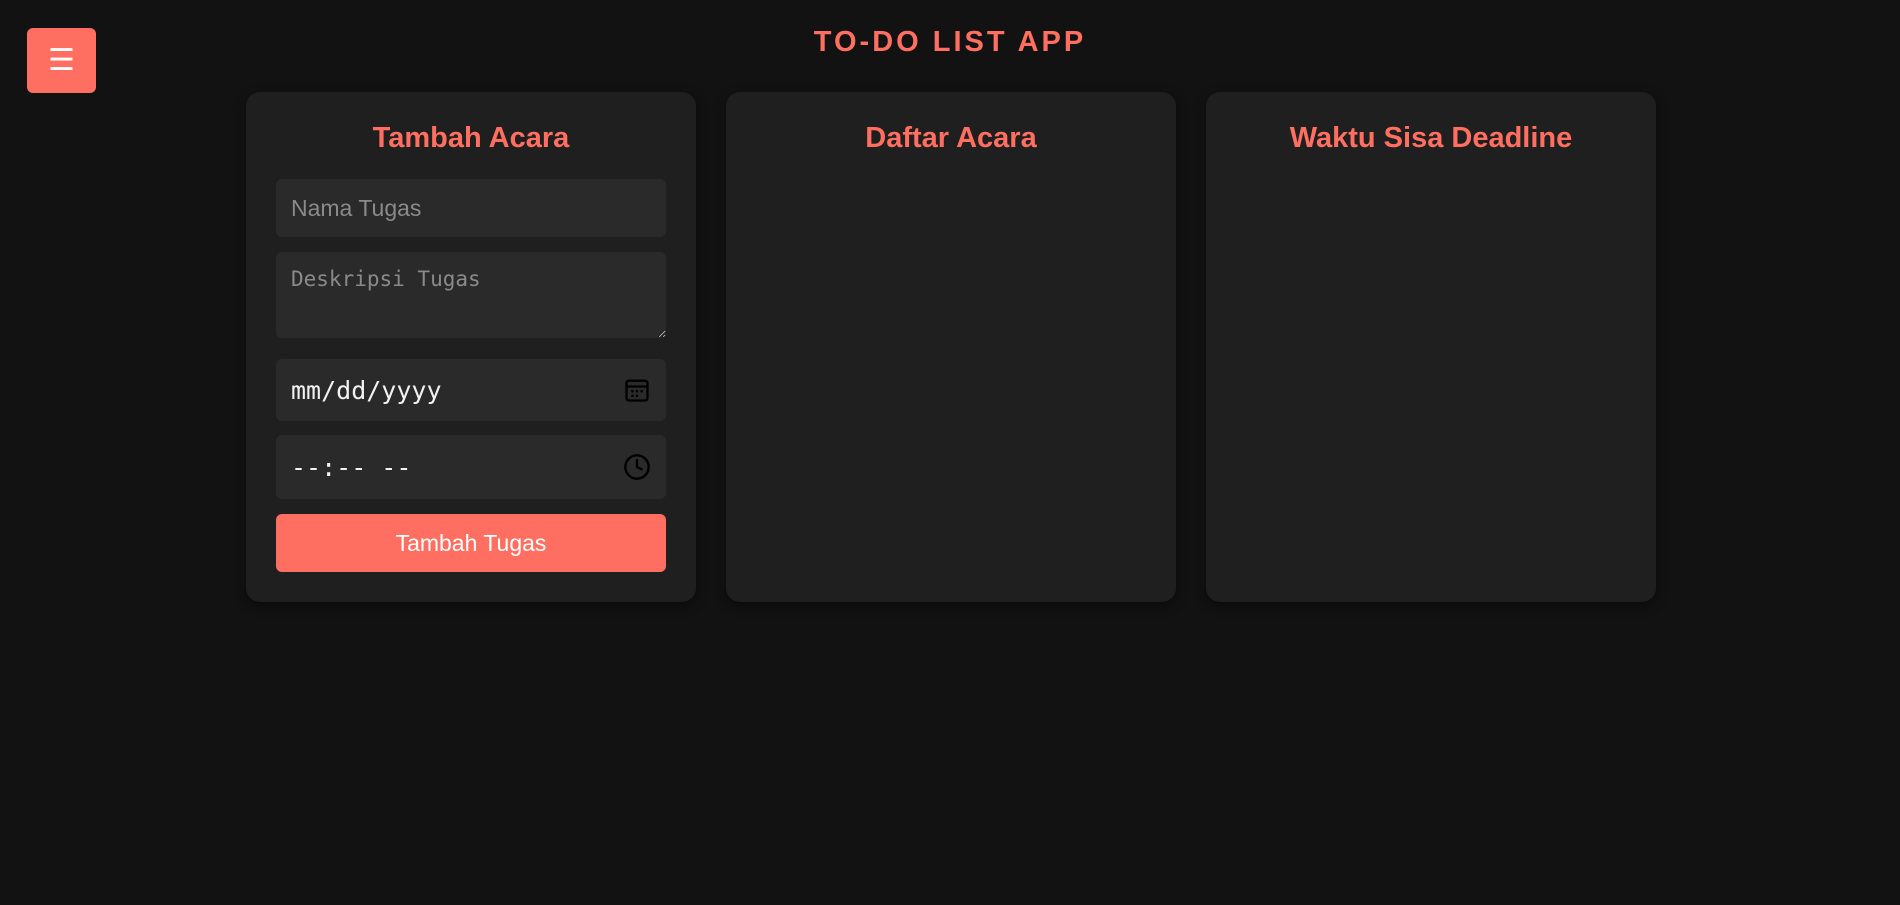 Image resolution: width=1900 pixels, height=905 pixels. I want to click on deadline-title: Waktu Sisa Deadline, so click(1431, 138).